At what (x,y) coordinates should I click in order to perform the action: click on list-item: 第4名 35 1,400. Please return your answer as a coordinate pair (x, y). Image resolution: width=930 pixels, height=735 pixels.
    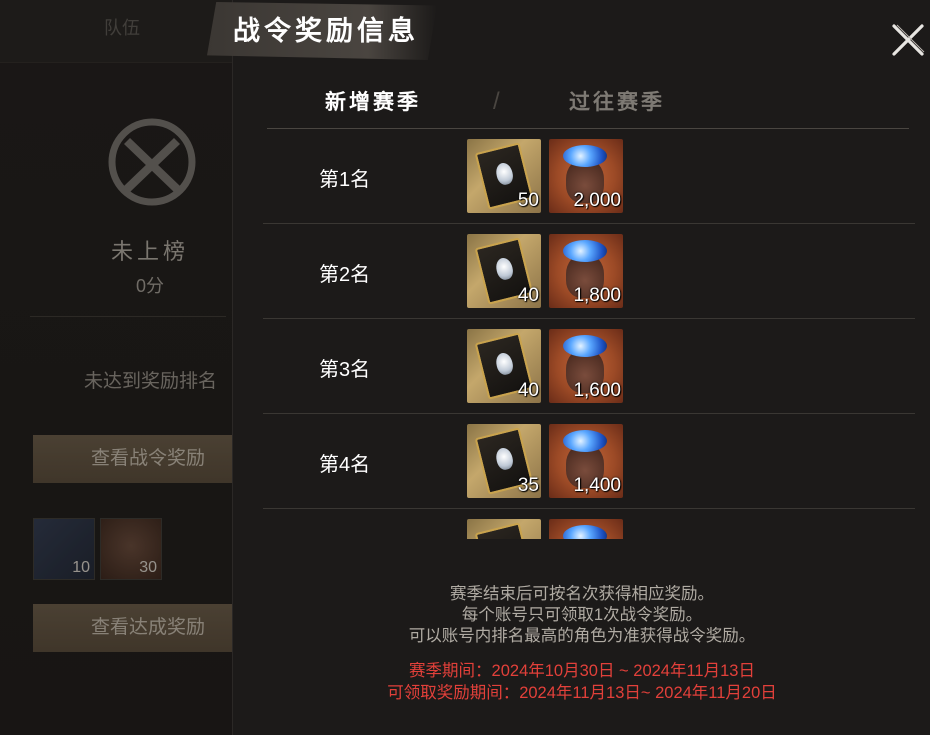
    Looking at the image, I should click on (589, 461).